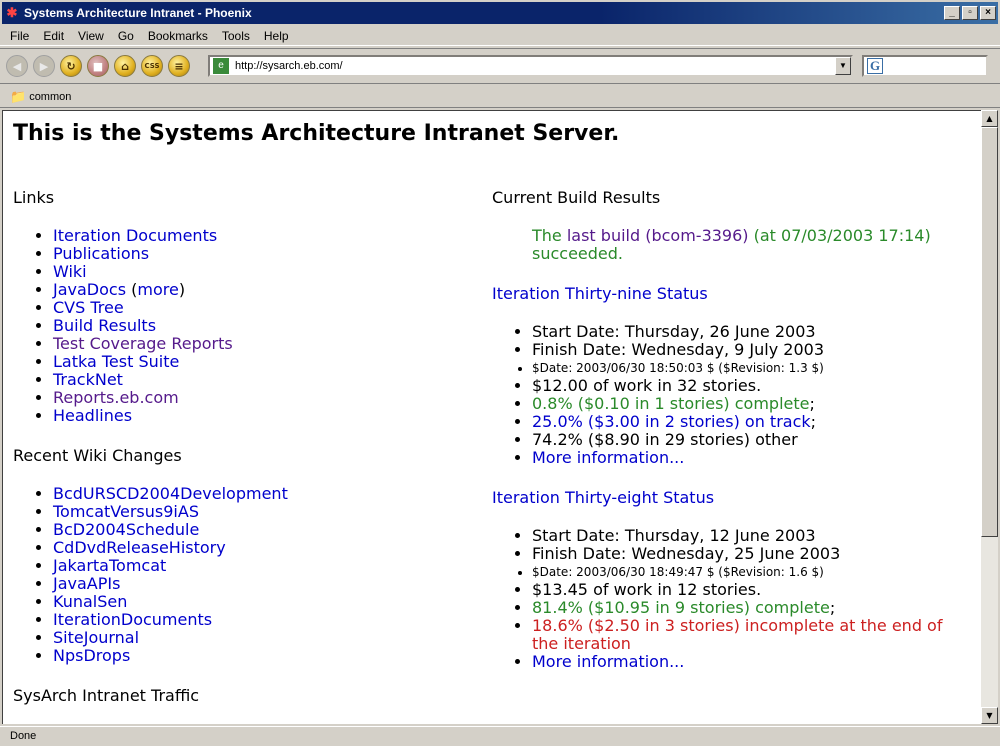  What do you see at coordinates (92, 415) in the screenshot?
I see `link-headlines: Headlines` at bounding box center [92, 415].